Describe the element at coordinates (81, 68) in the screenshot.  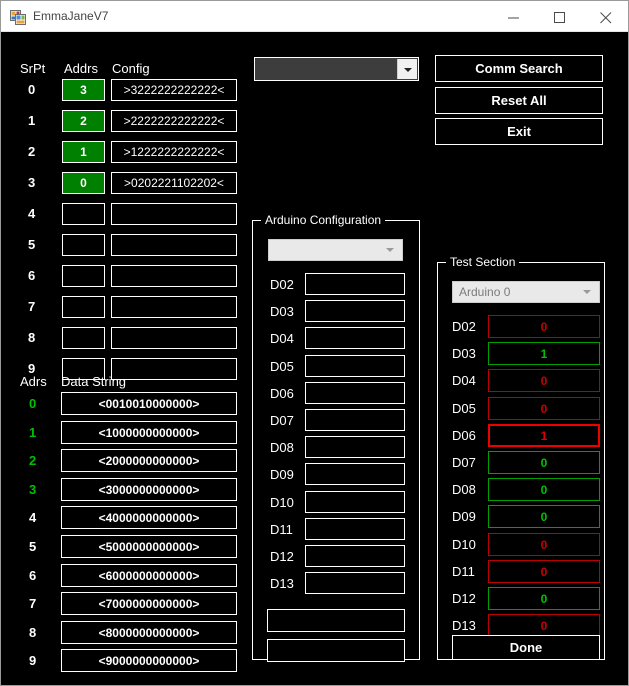
I see `column-header-addrs: Addrs` at that location.